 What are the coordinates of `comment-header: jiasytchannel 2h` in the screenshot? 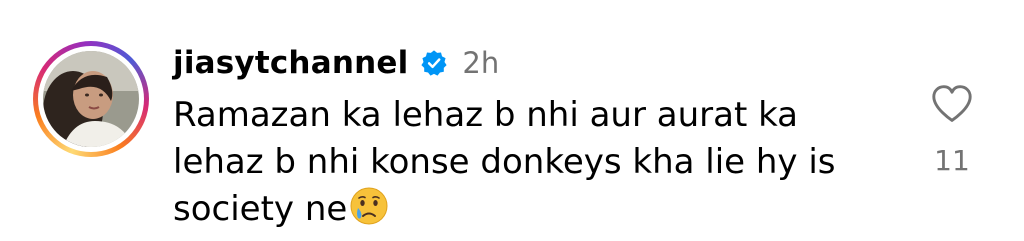 It's located at (533, 63).